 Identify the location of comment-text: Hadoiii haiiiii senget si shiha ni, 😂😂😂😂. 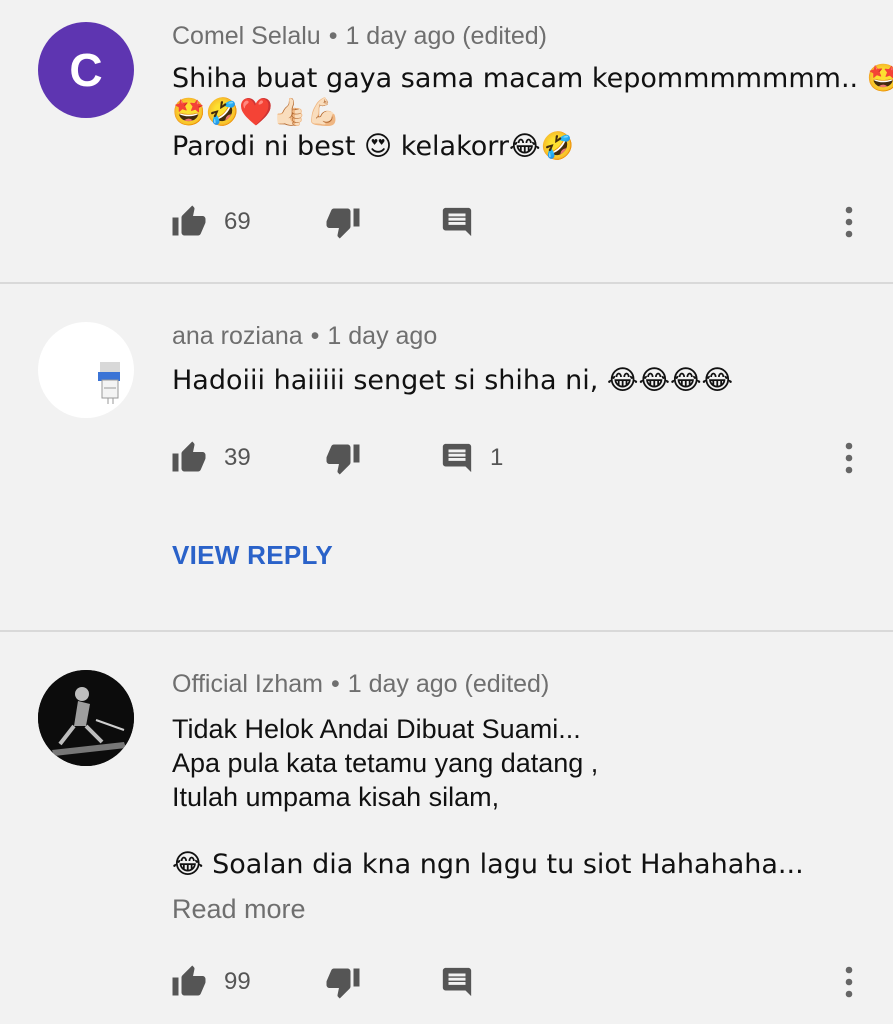
(517, 381).